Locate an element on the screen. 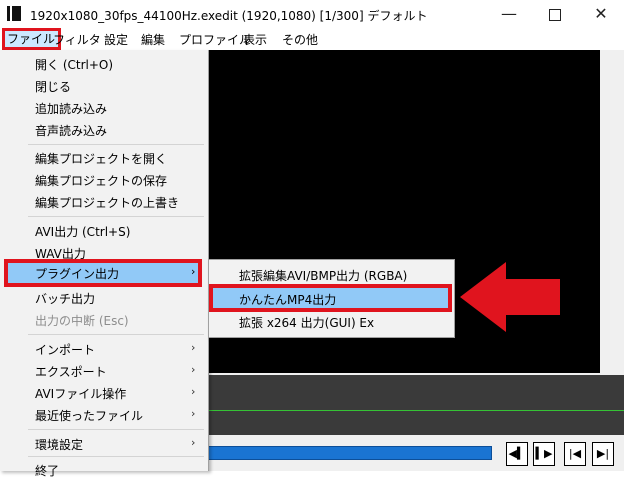  menu-item-batch-output: バッチ出力 is located at coordinates (65, 298).